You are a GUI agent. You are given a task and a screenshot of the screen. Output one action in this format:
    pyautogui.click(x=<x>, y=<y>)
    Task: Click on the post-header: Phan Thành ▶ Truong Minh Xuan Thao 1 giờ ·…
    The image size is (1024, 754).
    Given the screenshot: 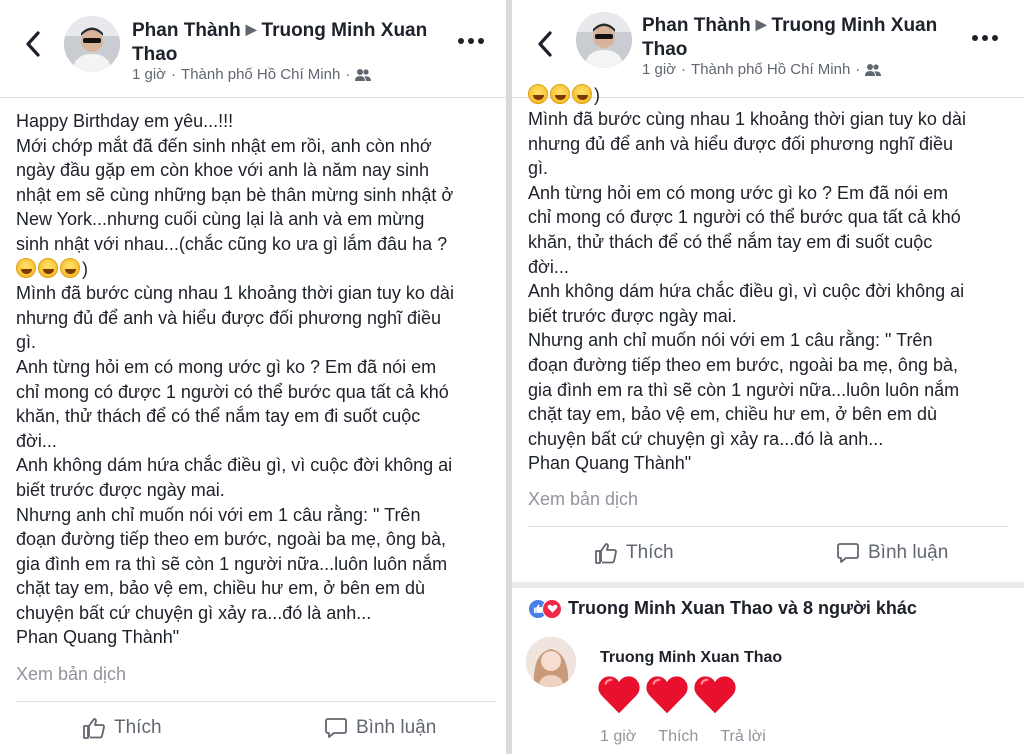 What is the action you would take?
    pyautogui.click(x=253, y=49)
    